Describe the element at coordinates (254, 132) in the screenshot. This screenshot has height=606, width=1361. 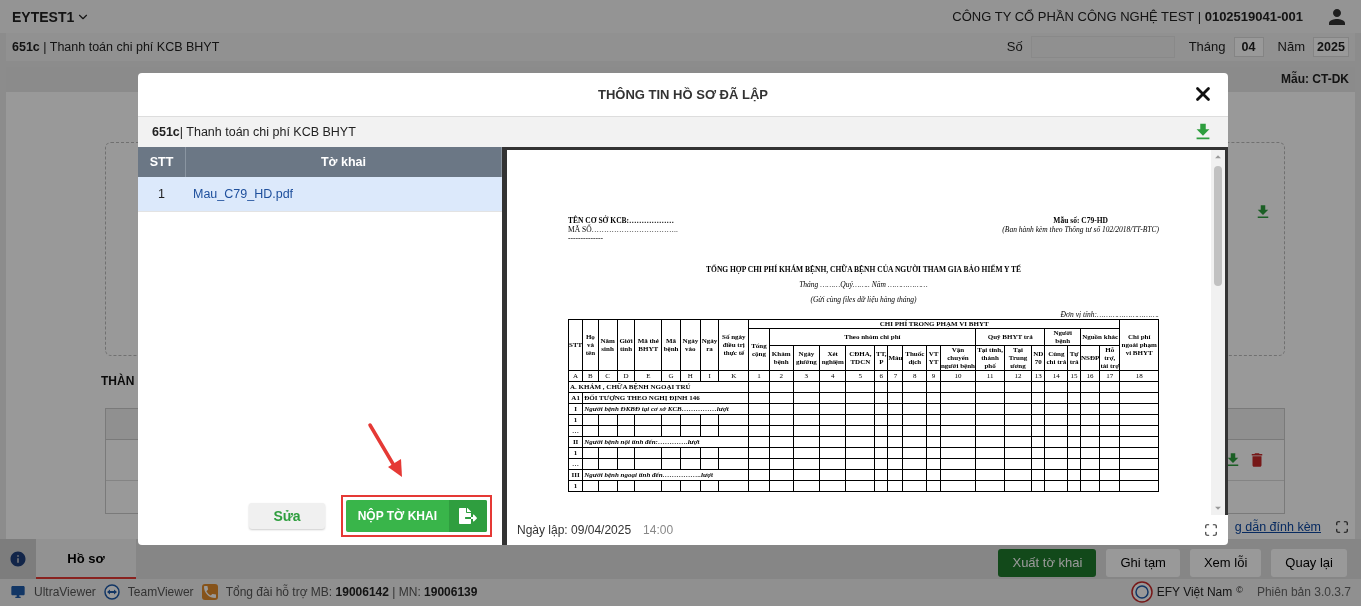
I see `form-title: 651c| Thanh toán chi phí KCB BHYT` at that location.